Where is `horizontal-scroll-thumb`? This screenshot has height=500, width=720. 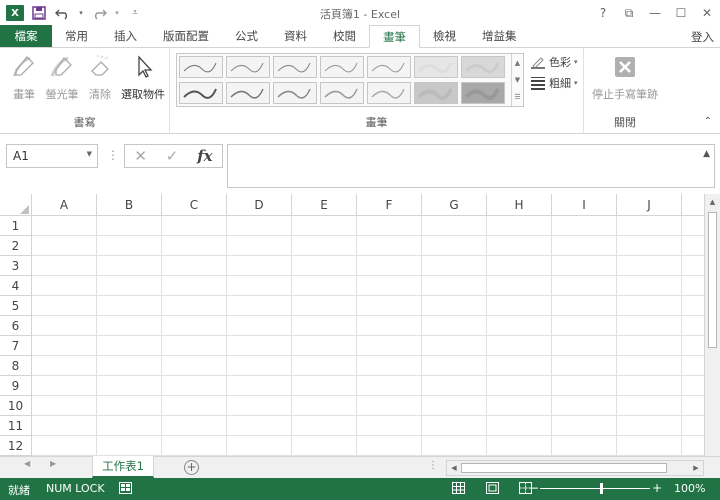 horizontal-scroll-thumb is located at coordinates (564, 468).